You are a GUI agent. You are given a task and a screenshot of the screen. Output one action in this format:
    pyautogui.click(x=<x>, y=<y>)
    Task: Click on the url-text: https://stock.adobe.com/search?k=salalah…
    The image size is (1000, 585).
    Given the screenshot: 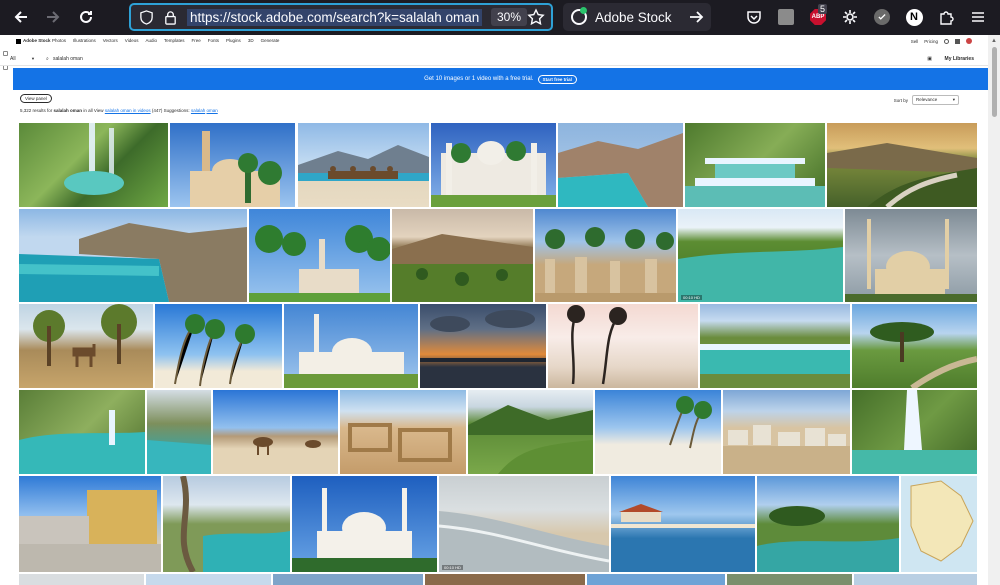 What is the action you would take?
    pyautogui.click(x=335, y=17)
    